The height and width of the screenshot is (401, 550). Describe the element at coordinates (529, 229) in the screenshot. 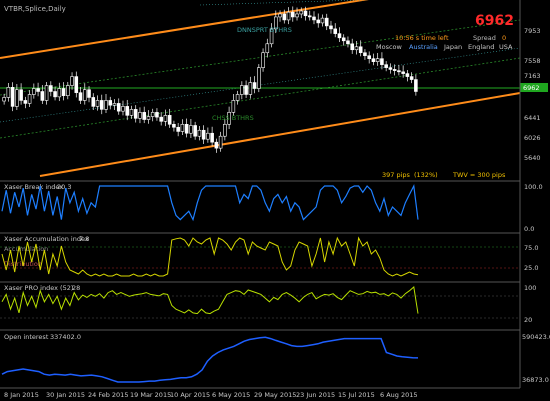

I see `break-tick-bottom: 0.0` at that location.